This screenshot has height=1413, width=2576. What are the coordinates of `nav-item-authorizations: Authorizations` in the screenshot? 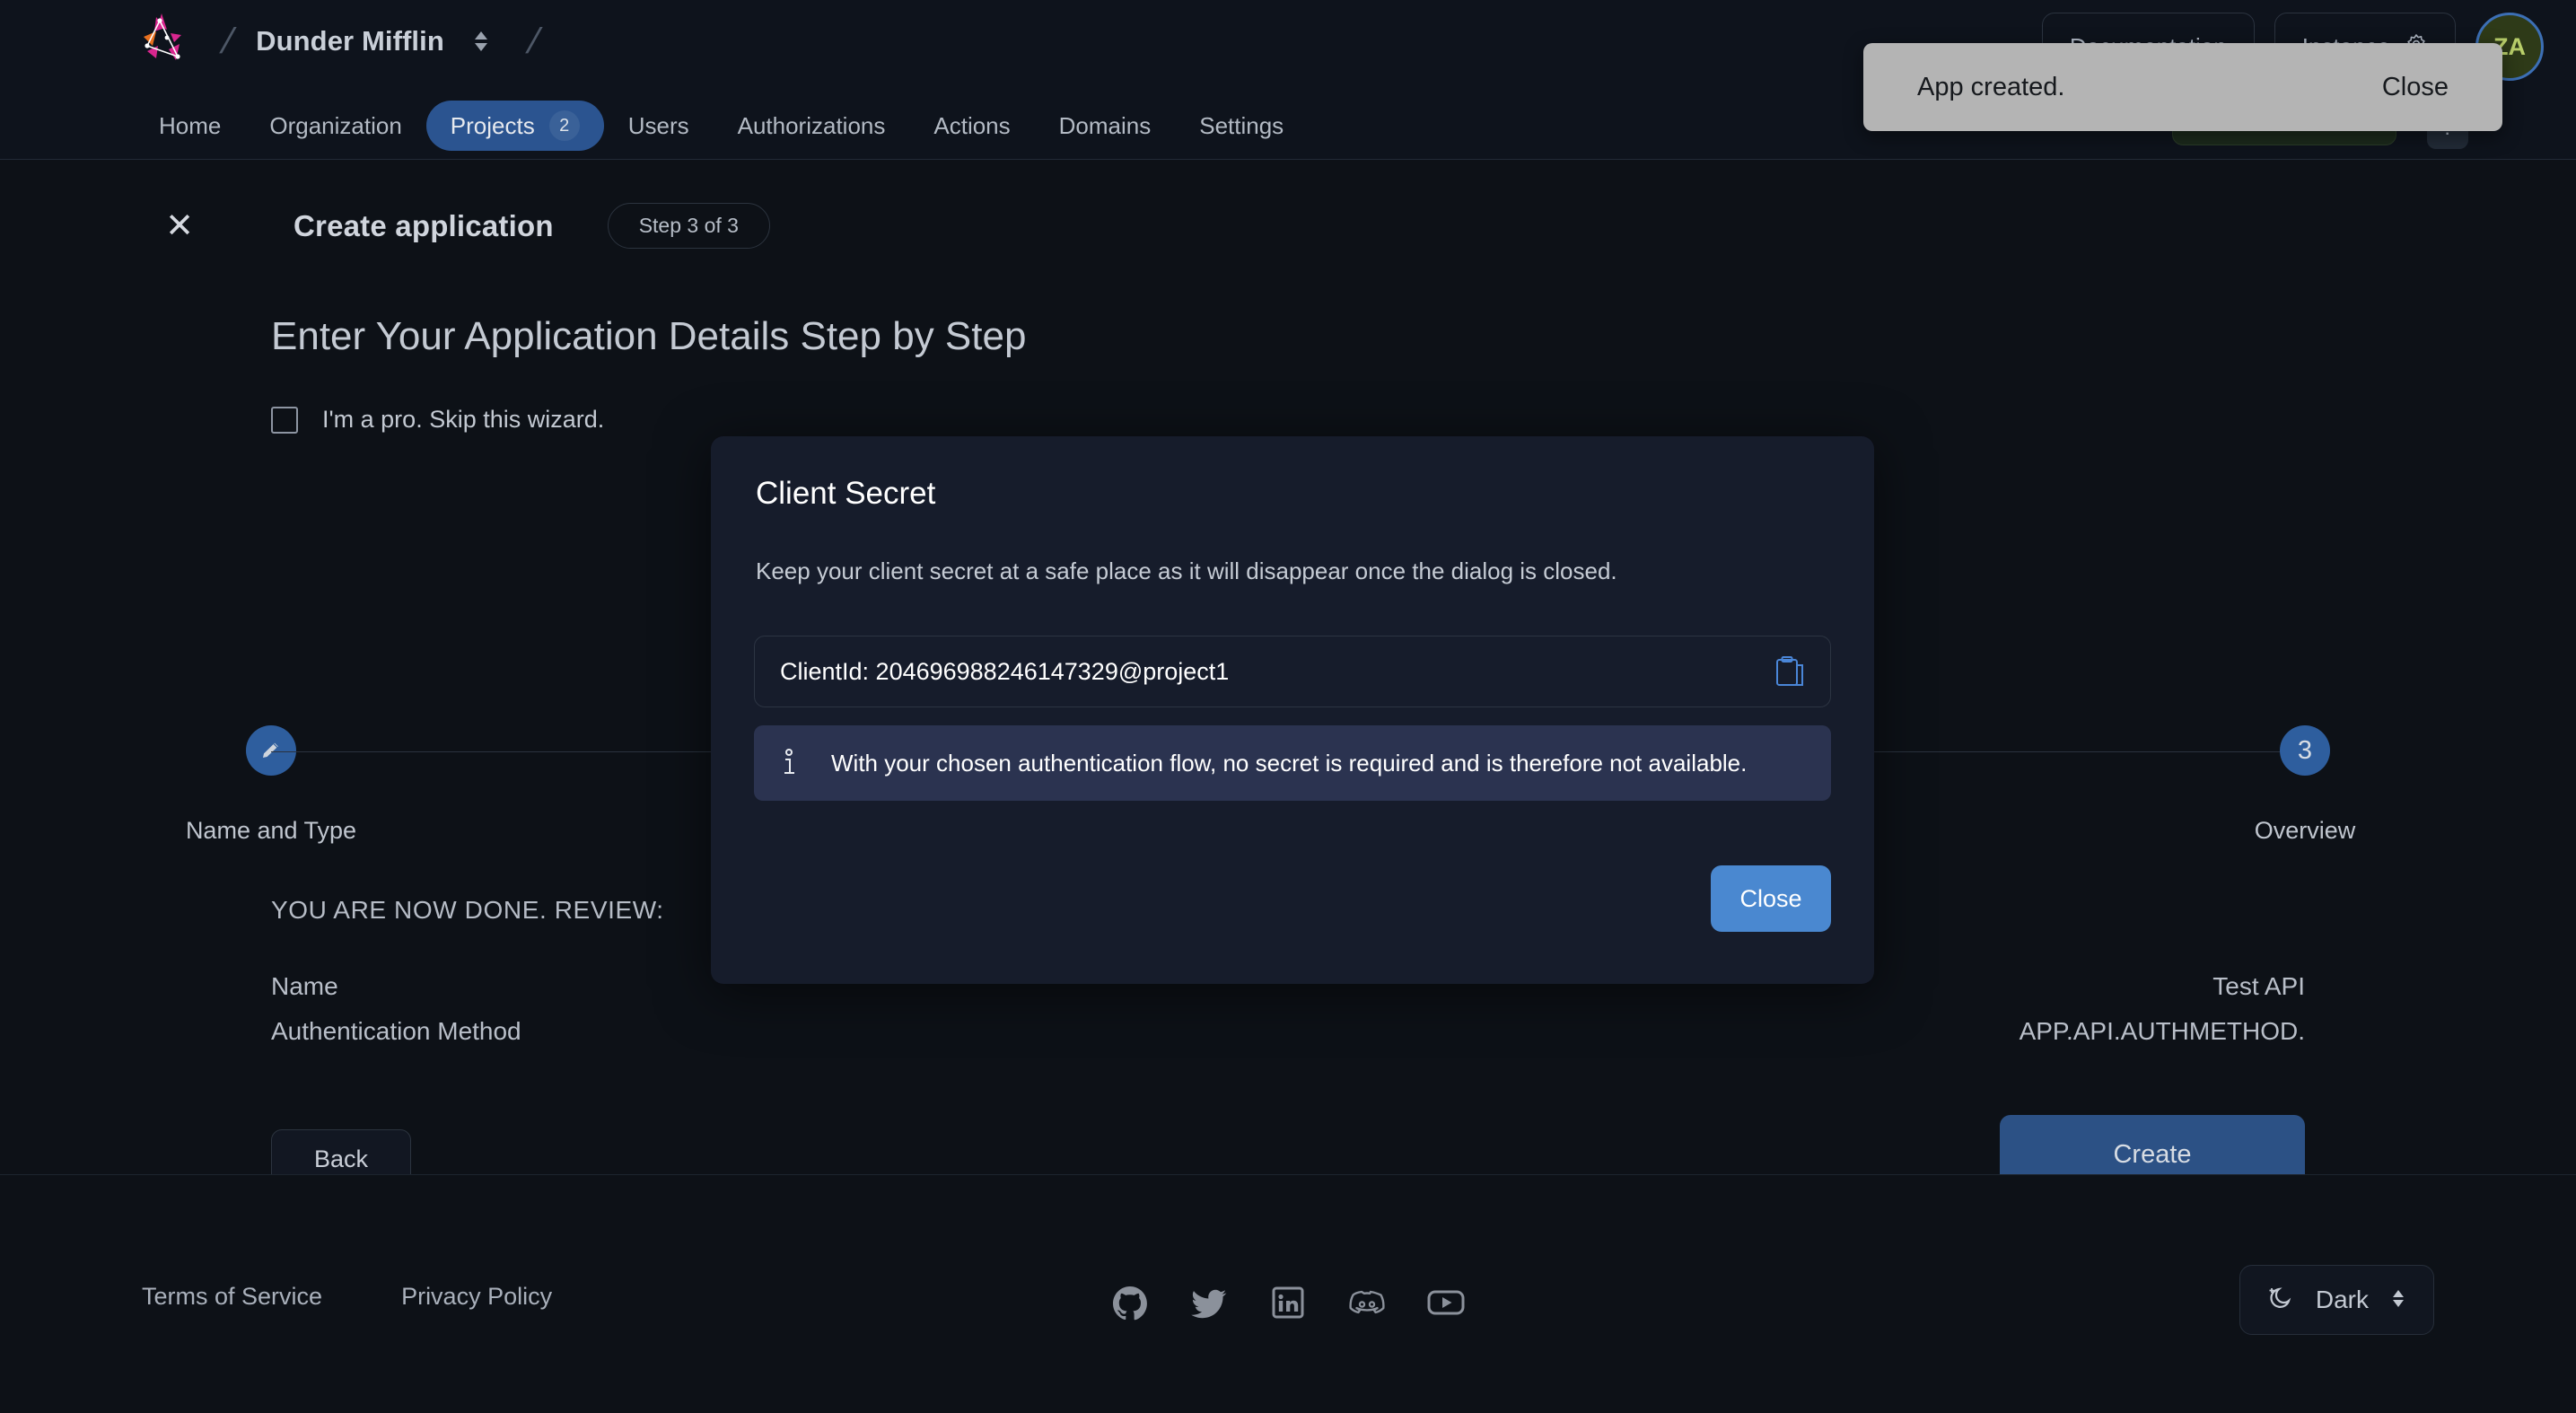 It's located at (812, 125).